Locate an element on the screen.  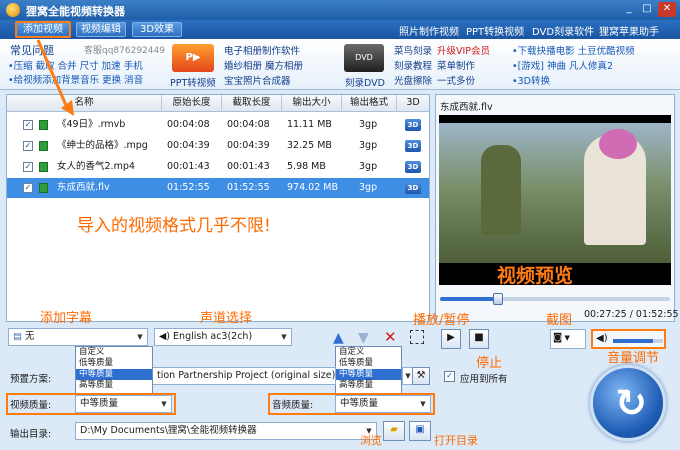
header-output-size: 输出大小 is located at coordinates (312, 103).